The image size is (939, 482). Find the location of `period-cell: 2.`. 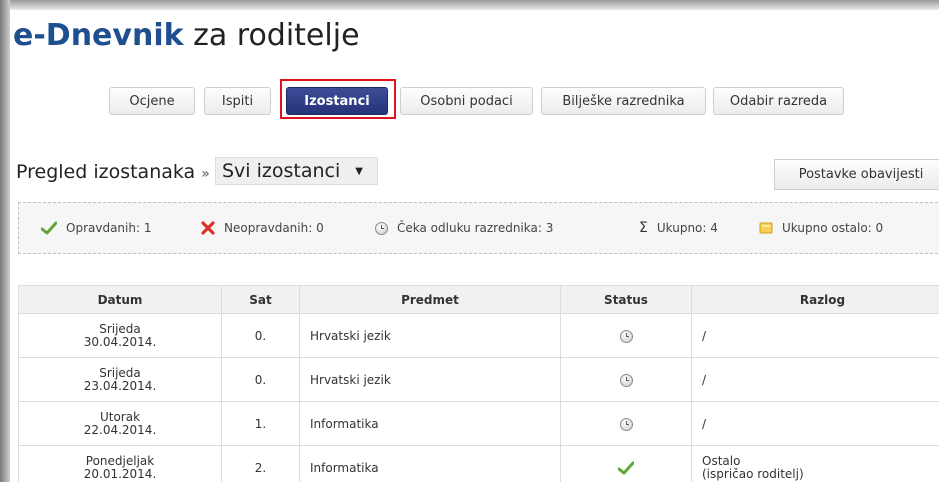

period-cell: 2. is located at coordinates (260, 463).